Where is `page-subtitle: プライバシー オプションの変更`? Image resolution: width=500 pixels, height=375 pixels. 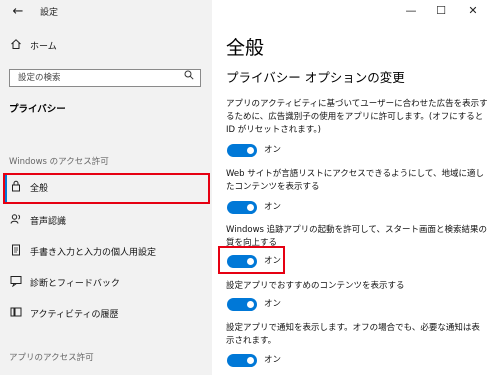
page-subtitle: プライバシー オプションの変更 is located at coordinates (315, 77).